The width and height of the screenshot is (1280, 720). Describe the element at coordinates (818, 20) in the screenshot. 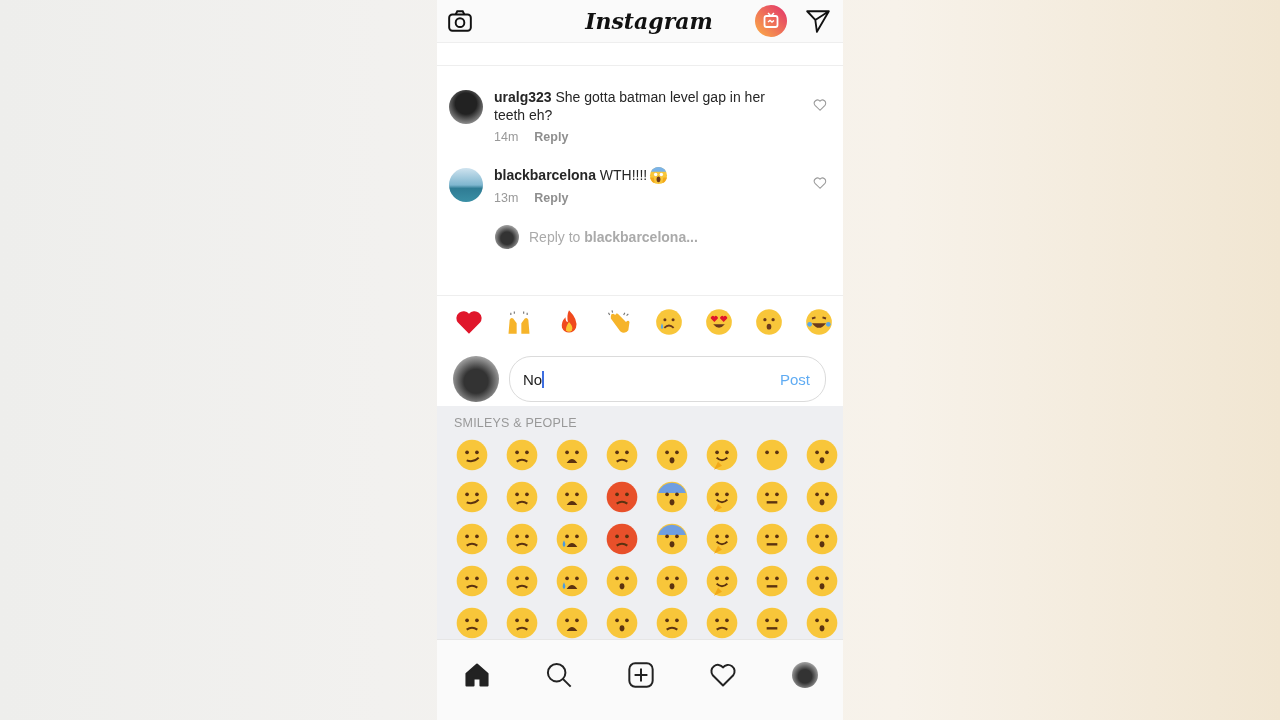

I see `send-icon` at that location.